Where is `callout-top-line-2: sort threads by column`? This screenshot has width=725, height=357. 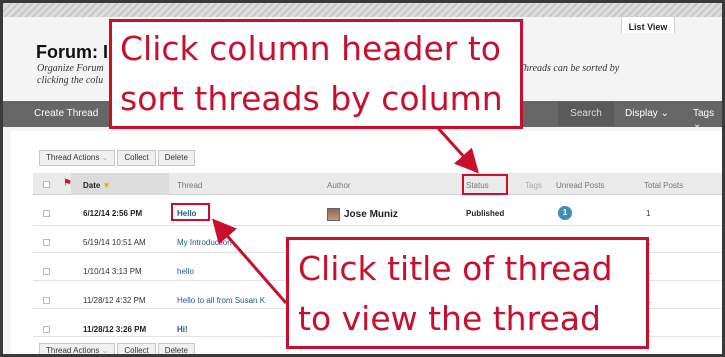 callout-top-line-2: sort threads by column is located at coordinates (311, 98).